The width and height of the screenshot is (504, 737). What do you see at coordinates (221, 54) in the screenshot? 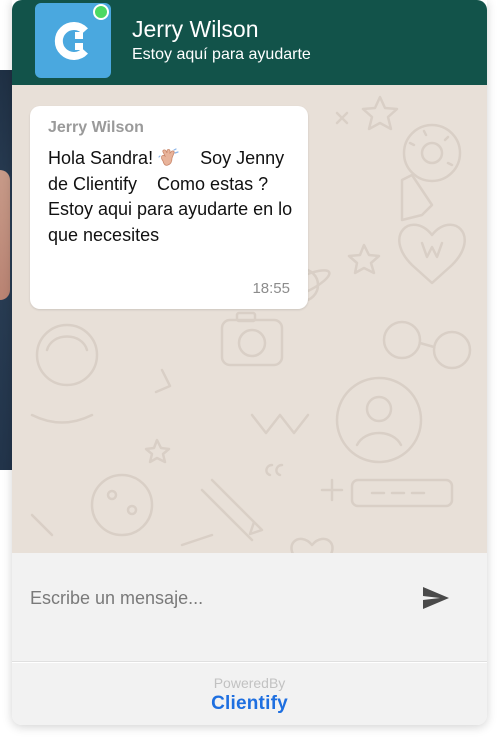
I see `agent-status: Estoy aquí para ayudarte` at bounding box center [221, 54].